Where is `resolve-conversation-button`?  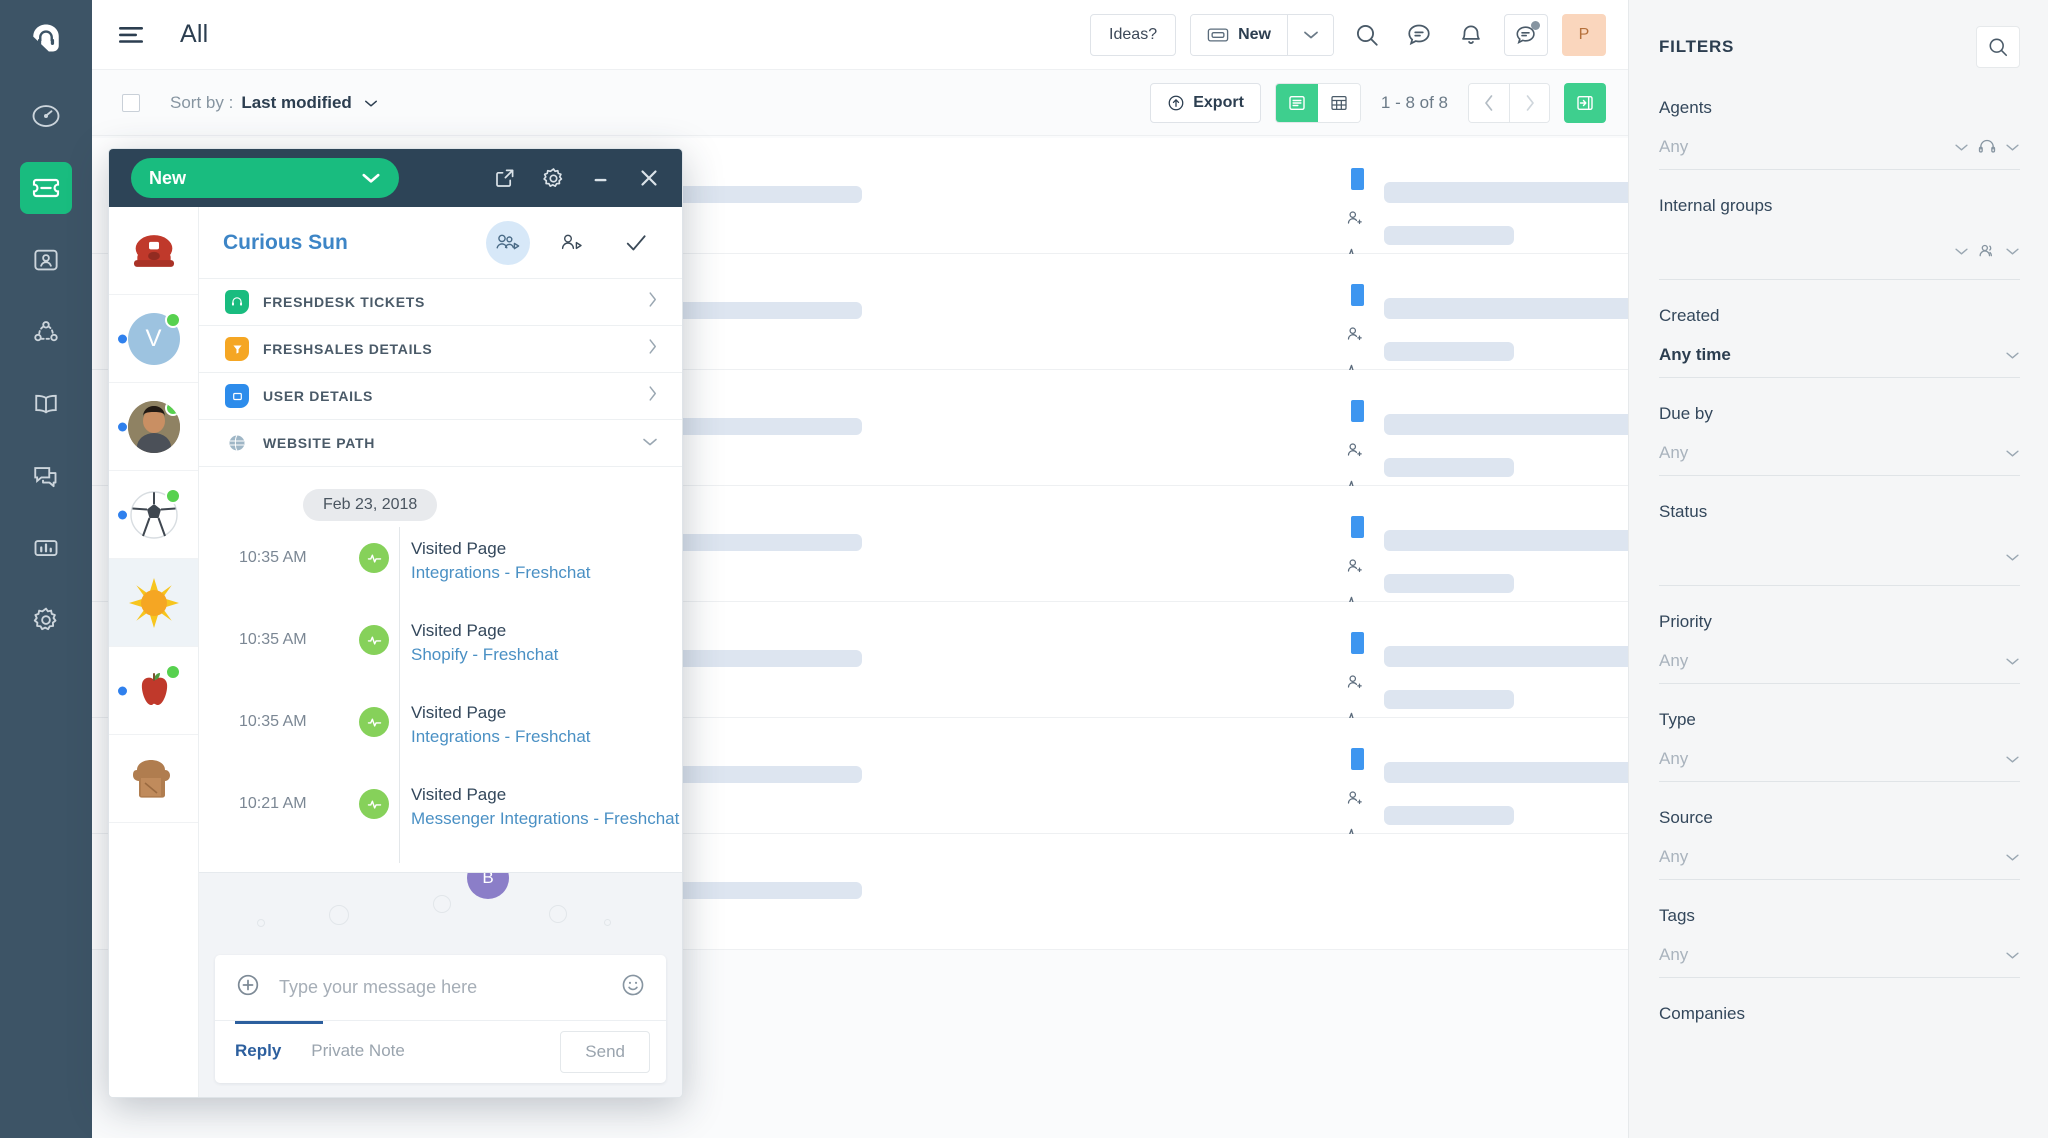
resolve-conversation-button is located at coordinates (636, 243).